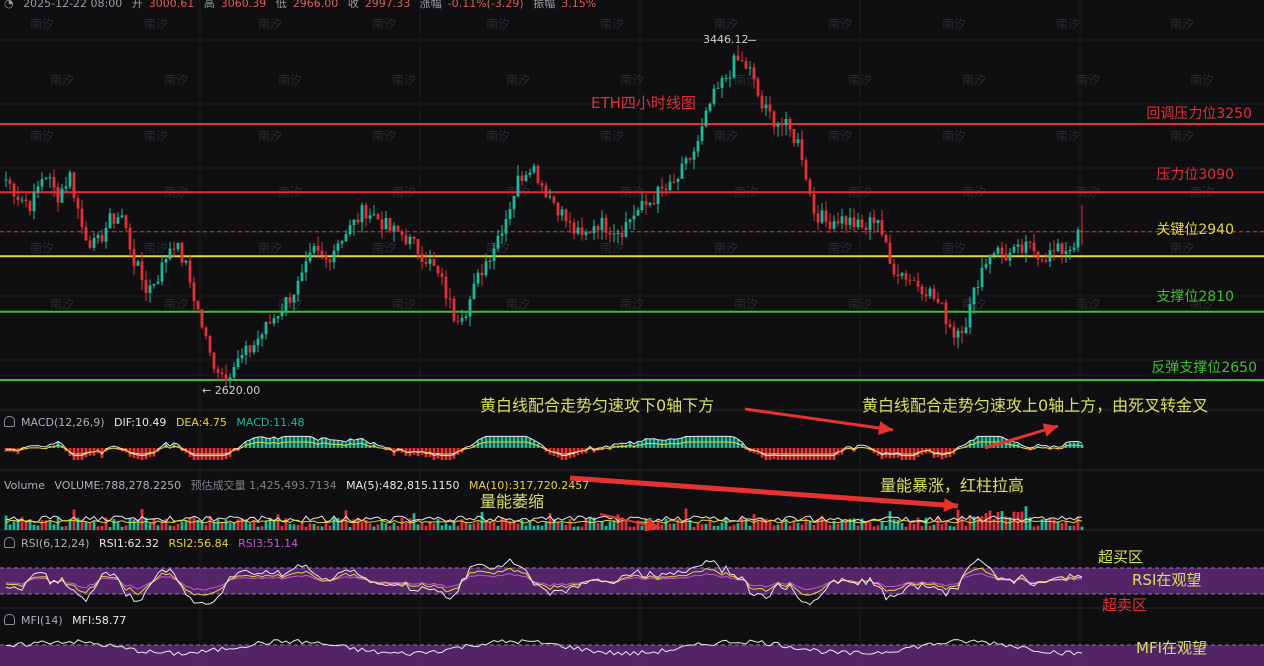  What do you see at coordinates (643, 103) in the screenshot?
I see `chart-title: ETH四小时线图` at bounding box center [643, 103].